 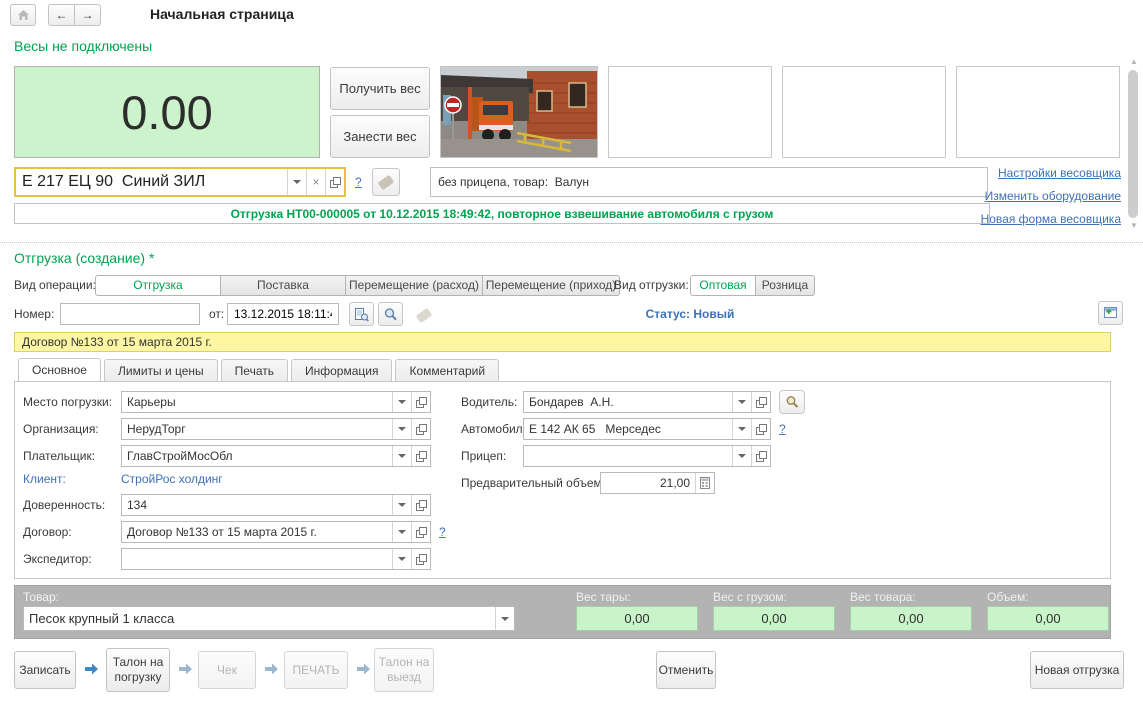 I want to click on forward-button: →, so click(x=87, y=15).